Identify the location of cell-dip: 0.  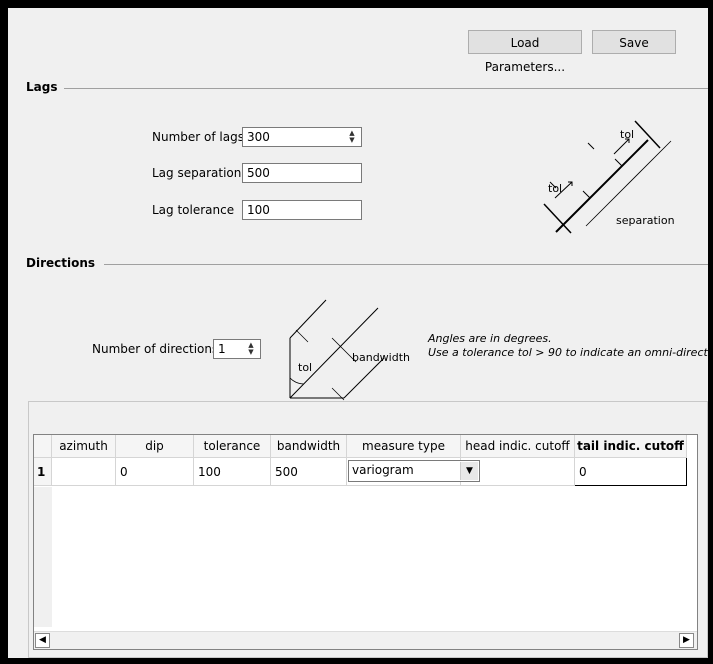
(154, 471).